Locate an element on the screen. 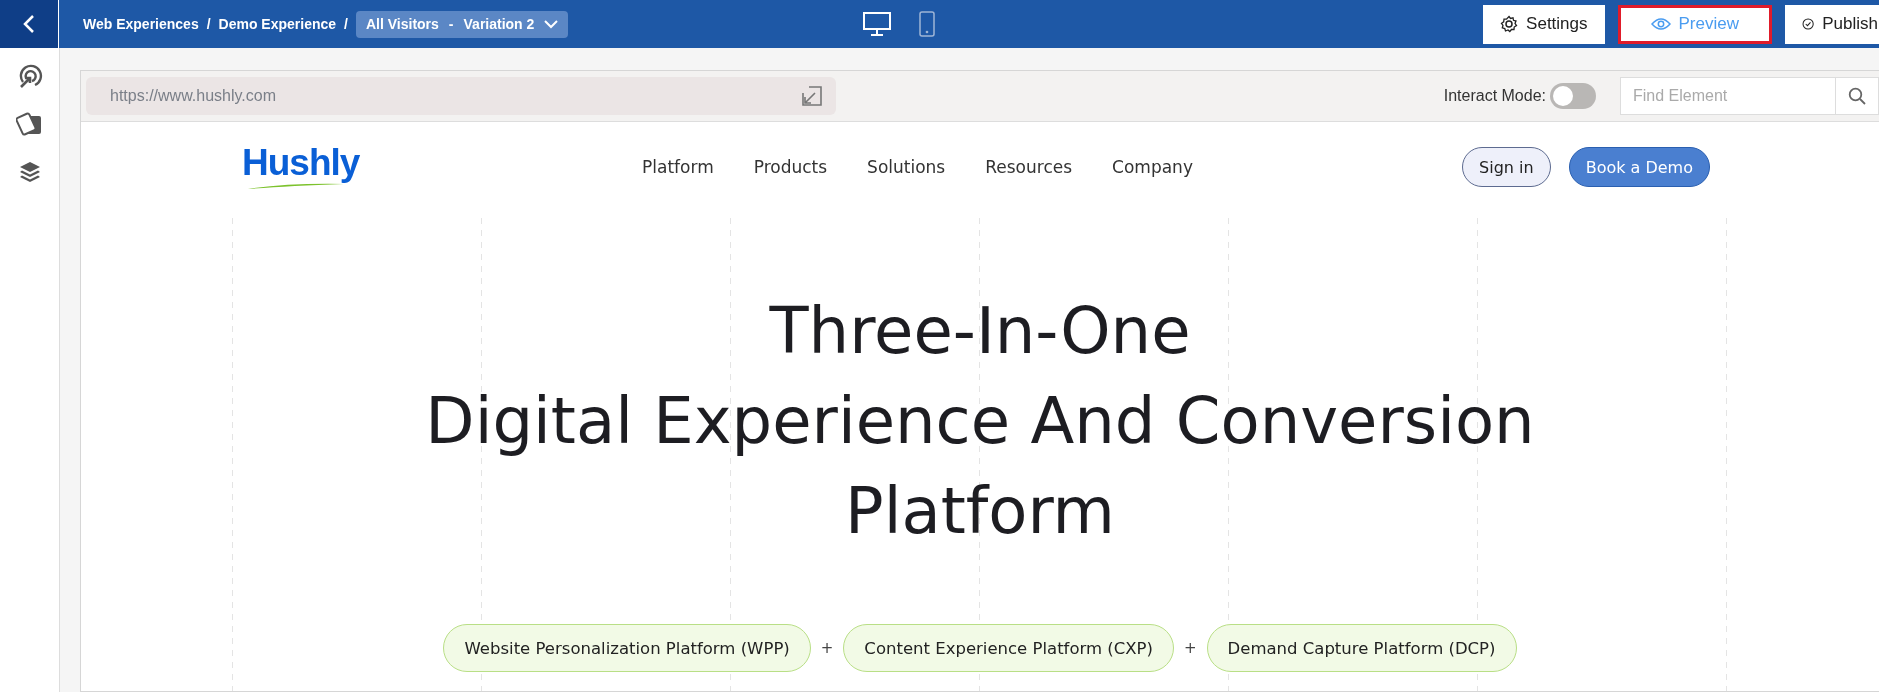 The image size is (1879, 692). nav-link: Solutions is located at coordinates (906, 167).